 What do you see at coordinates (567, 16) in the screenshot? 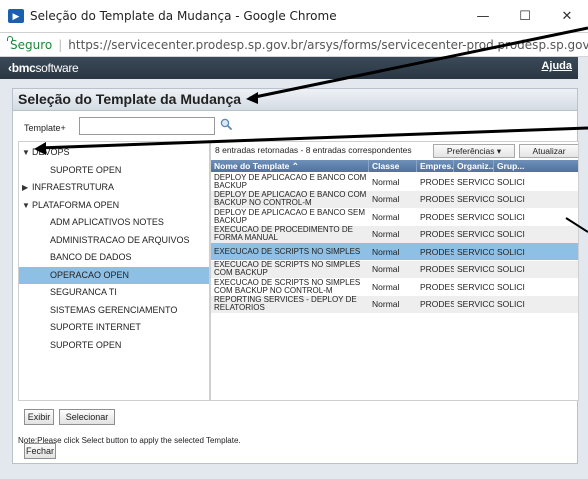
I see `close-window-button: ✕` at bounding box center [567, 16].